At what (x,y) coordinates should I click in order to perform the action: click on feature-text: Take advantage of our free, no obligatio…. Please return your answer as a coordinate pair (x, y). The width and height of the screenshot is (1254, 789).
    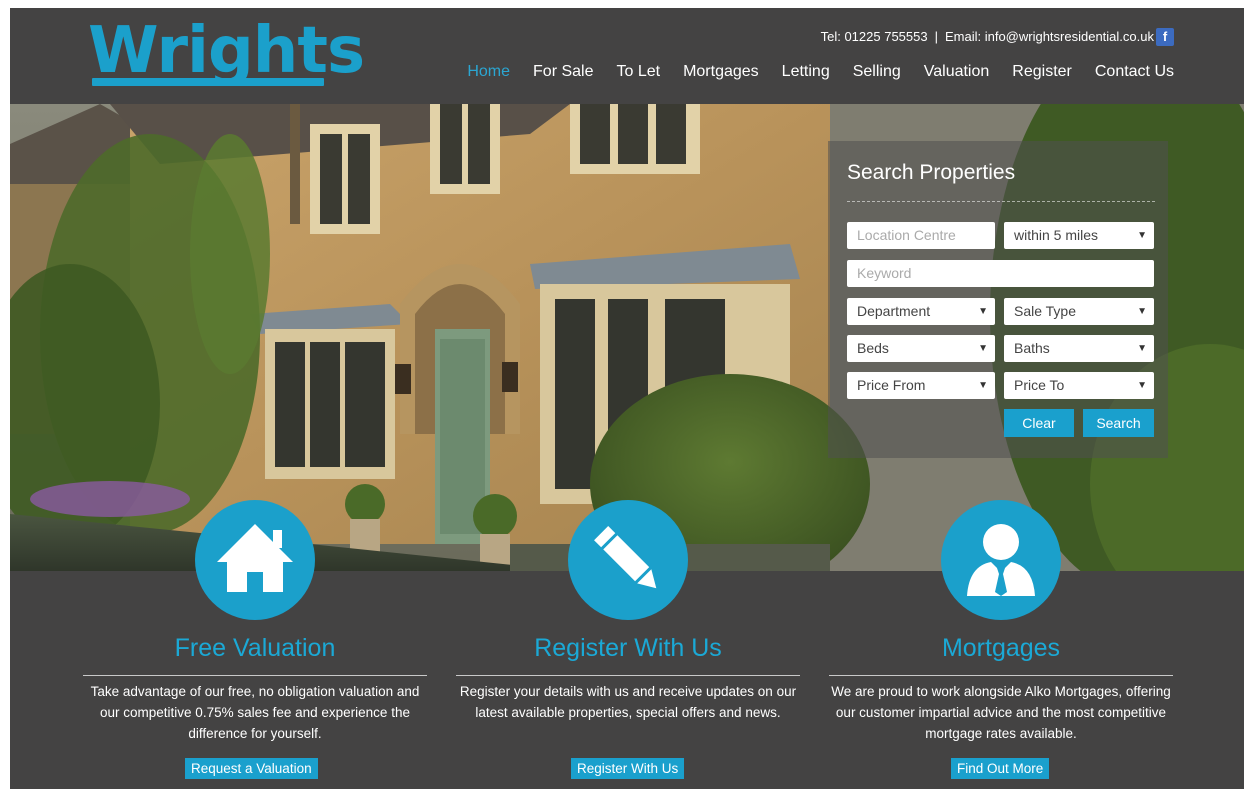
    Looking at the image, I should click on (255, 712).